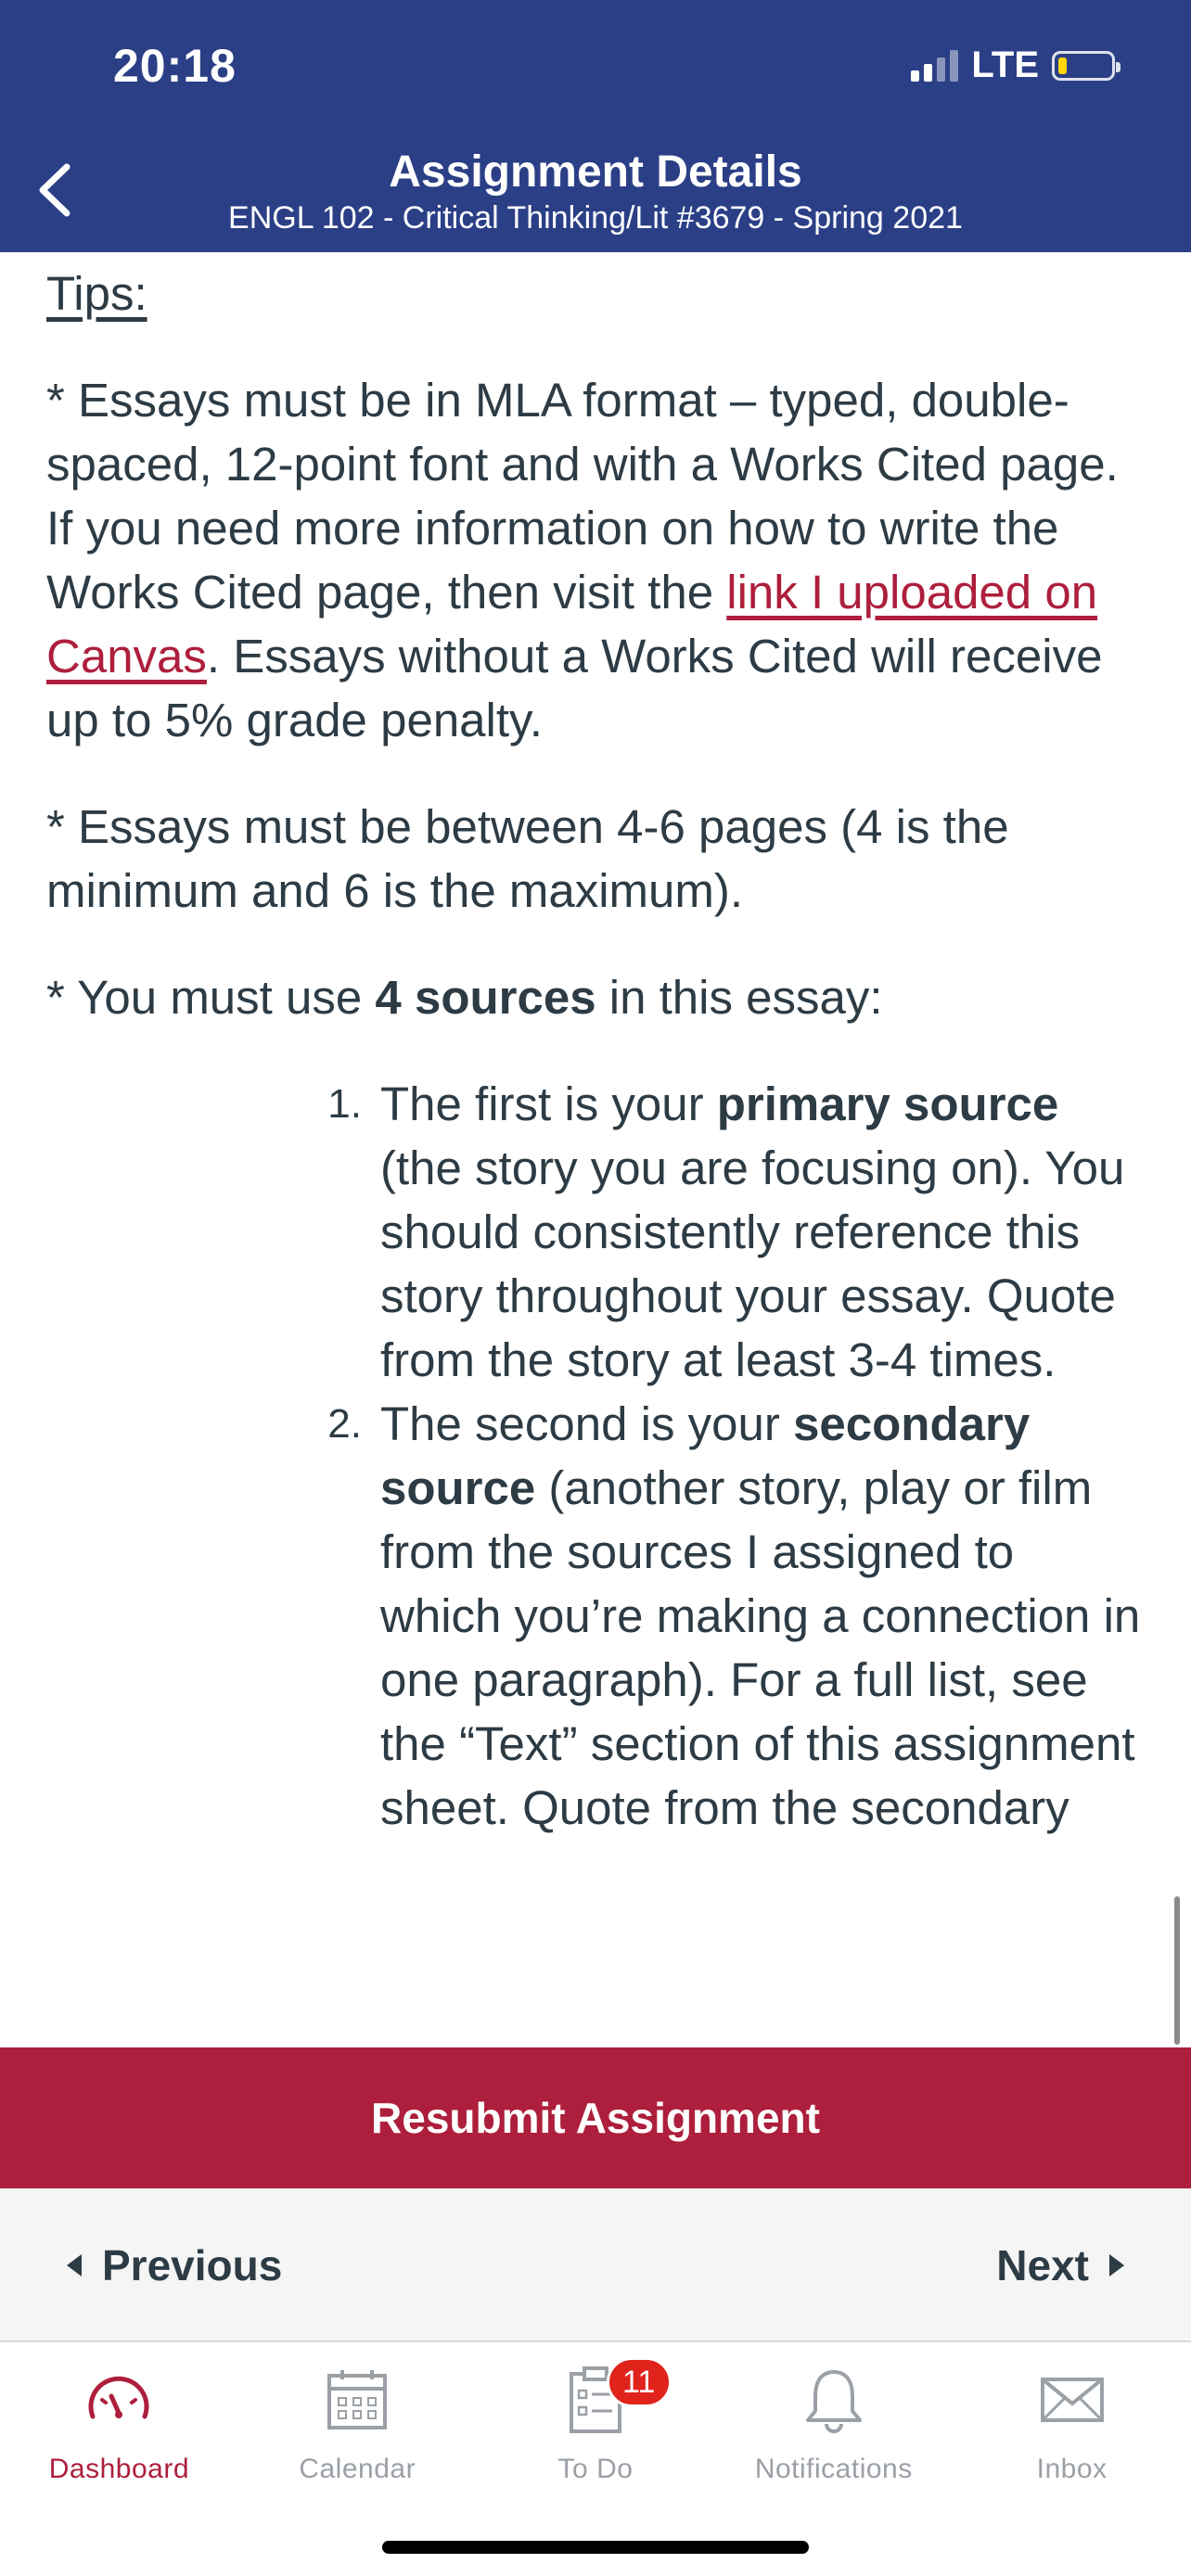  I want to click on list-text: The first is your, so click(548, 1104).